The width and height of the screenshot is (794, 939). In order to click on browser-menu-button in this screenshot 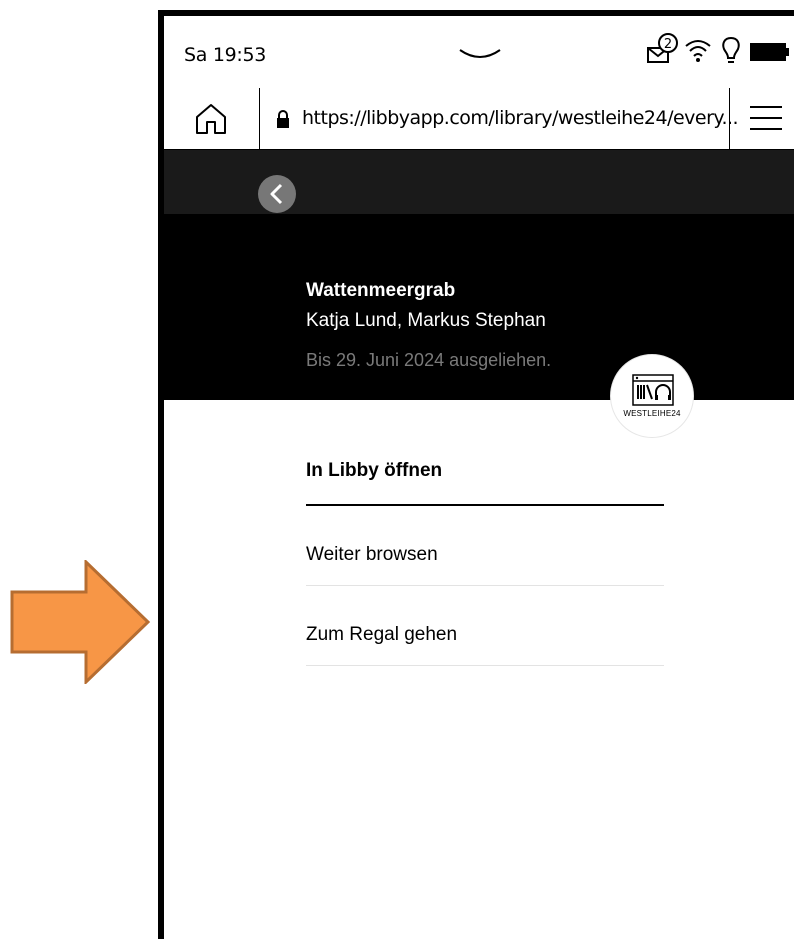, I will do `click(762, 119)`.